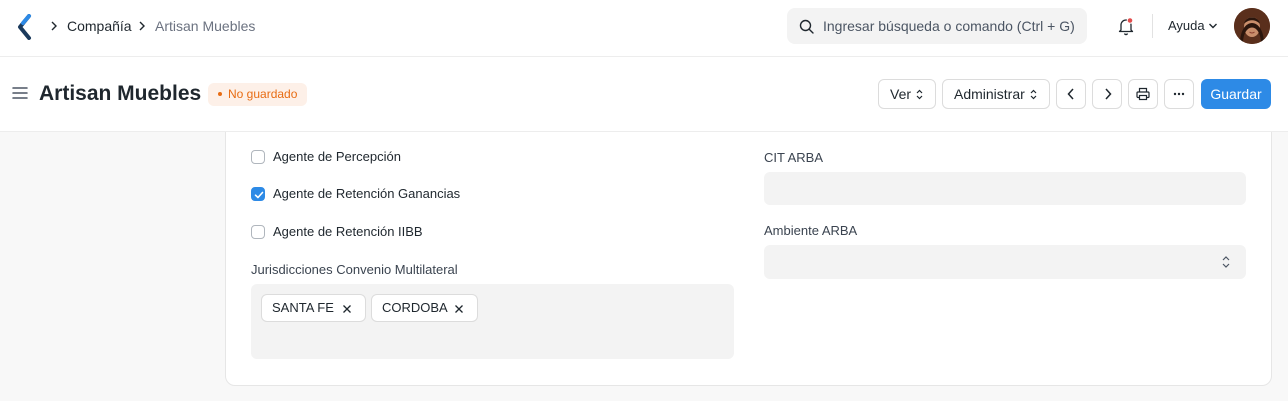 The image size is (1288, 401). I want to click on cit-arba-input, so click(1005, 188).